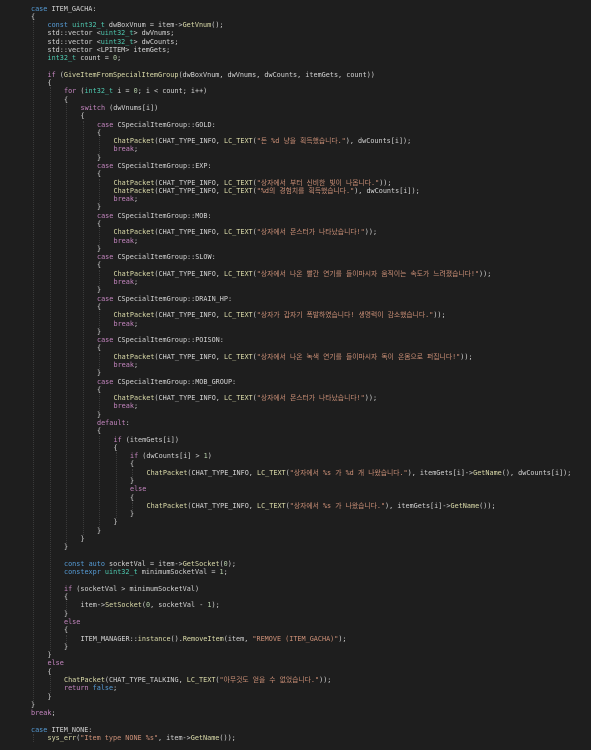 This screenshot has width=591, height=750. What do you see at coordinates (166, 257) in the screenshot?
I see `code-token: CSpecialItemGroup::SLOW:` at bounding box center [166, 257].